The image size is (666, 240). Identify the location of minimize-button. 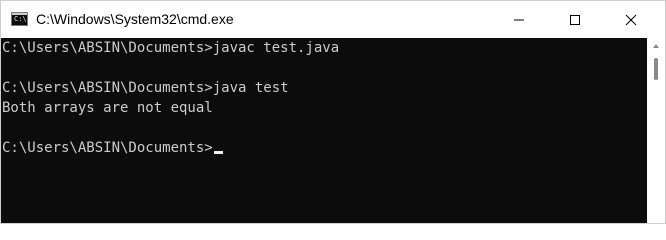
(519, 19).